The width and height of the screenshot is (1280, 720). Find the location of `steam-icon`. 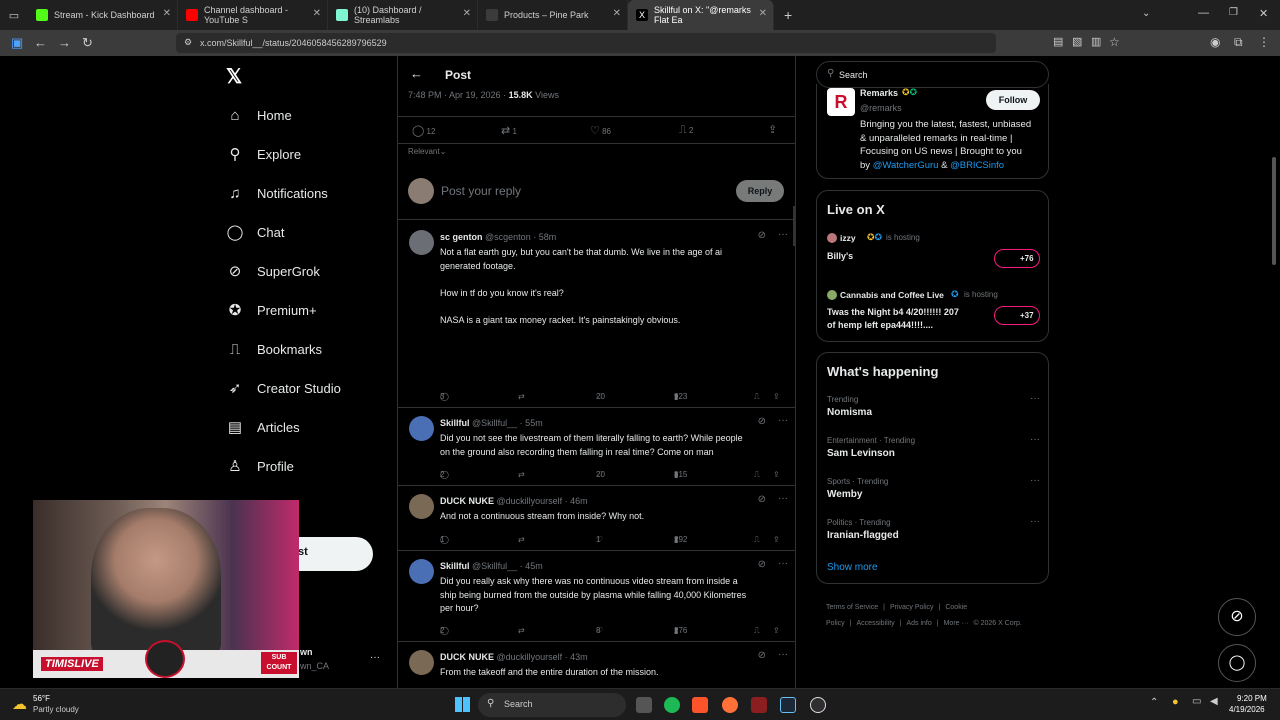

steam-icon is located at coordinates (788, 705).